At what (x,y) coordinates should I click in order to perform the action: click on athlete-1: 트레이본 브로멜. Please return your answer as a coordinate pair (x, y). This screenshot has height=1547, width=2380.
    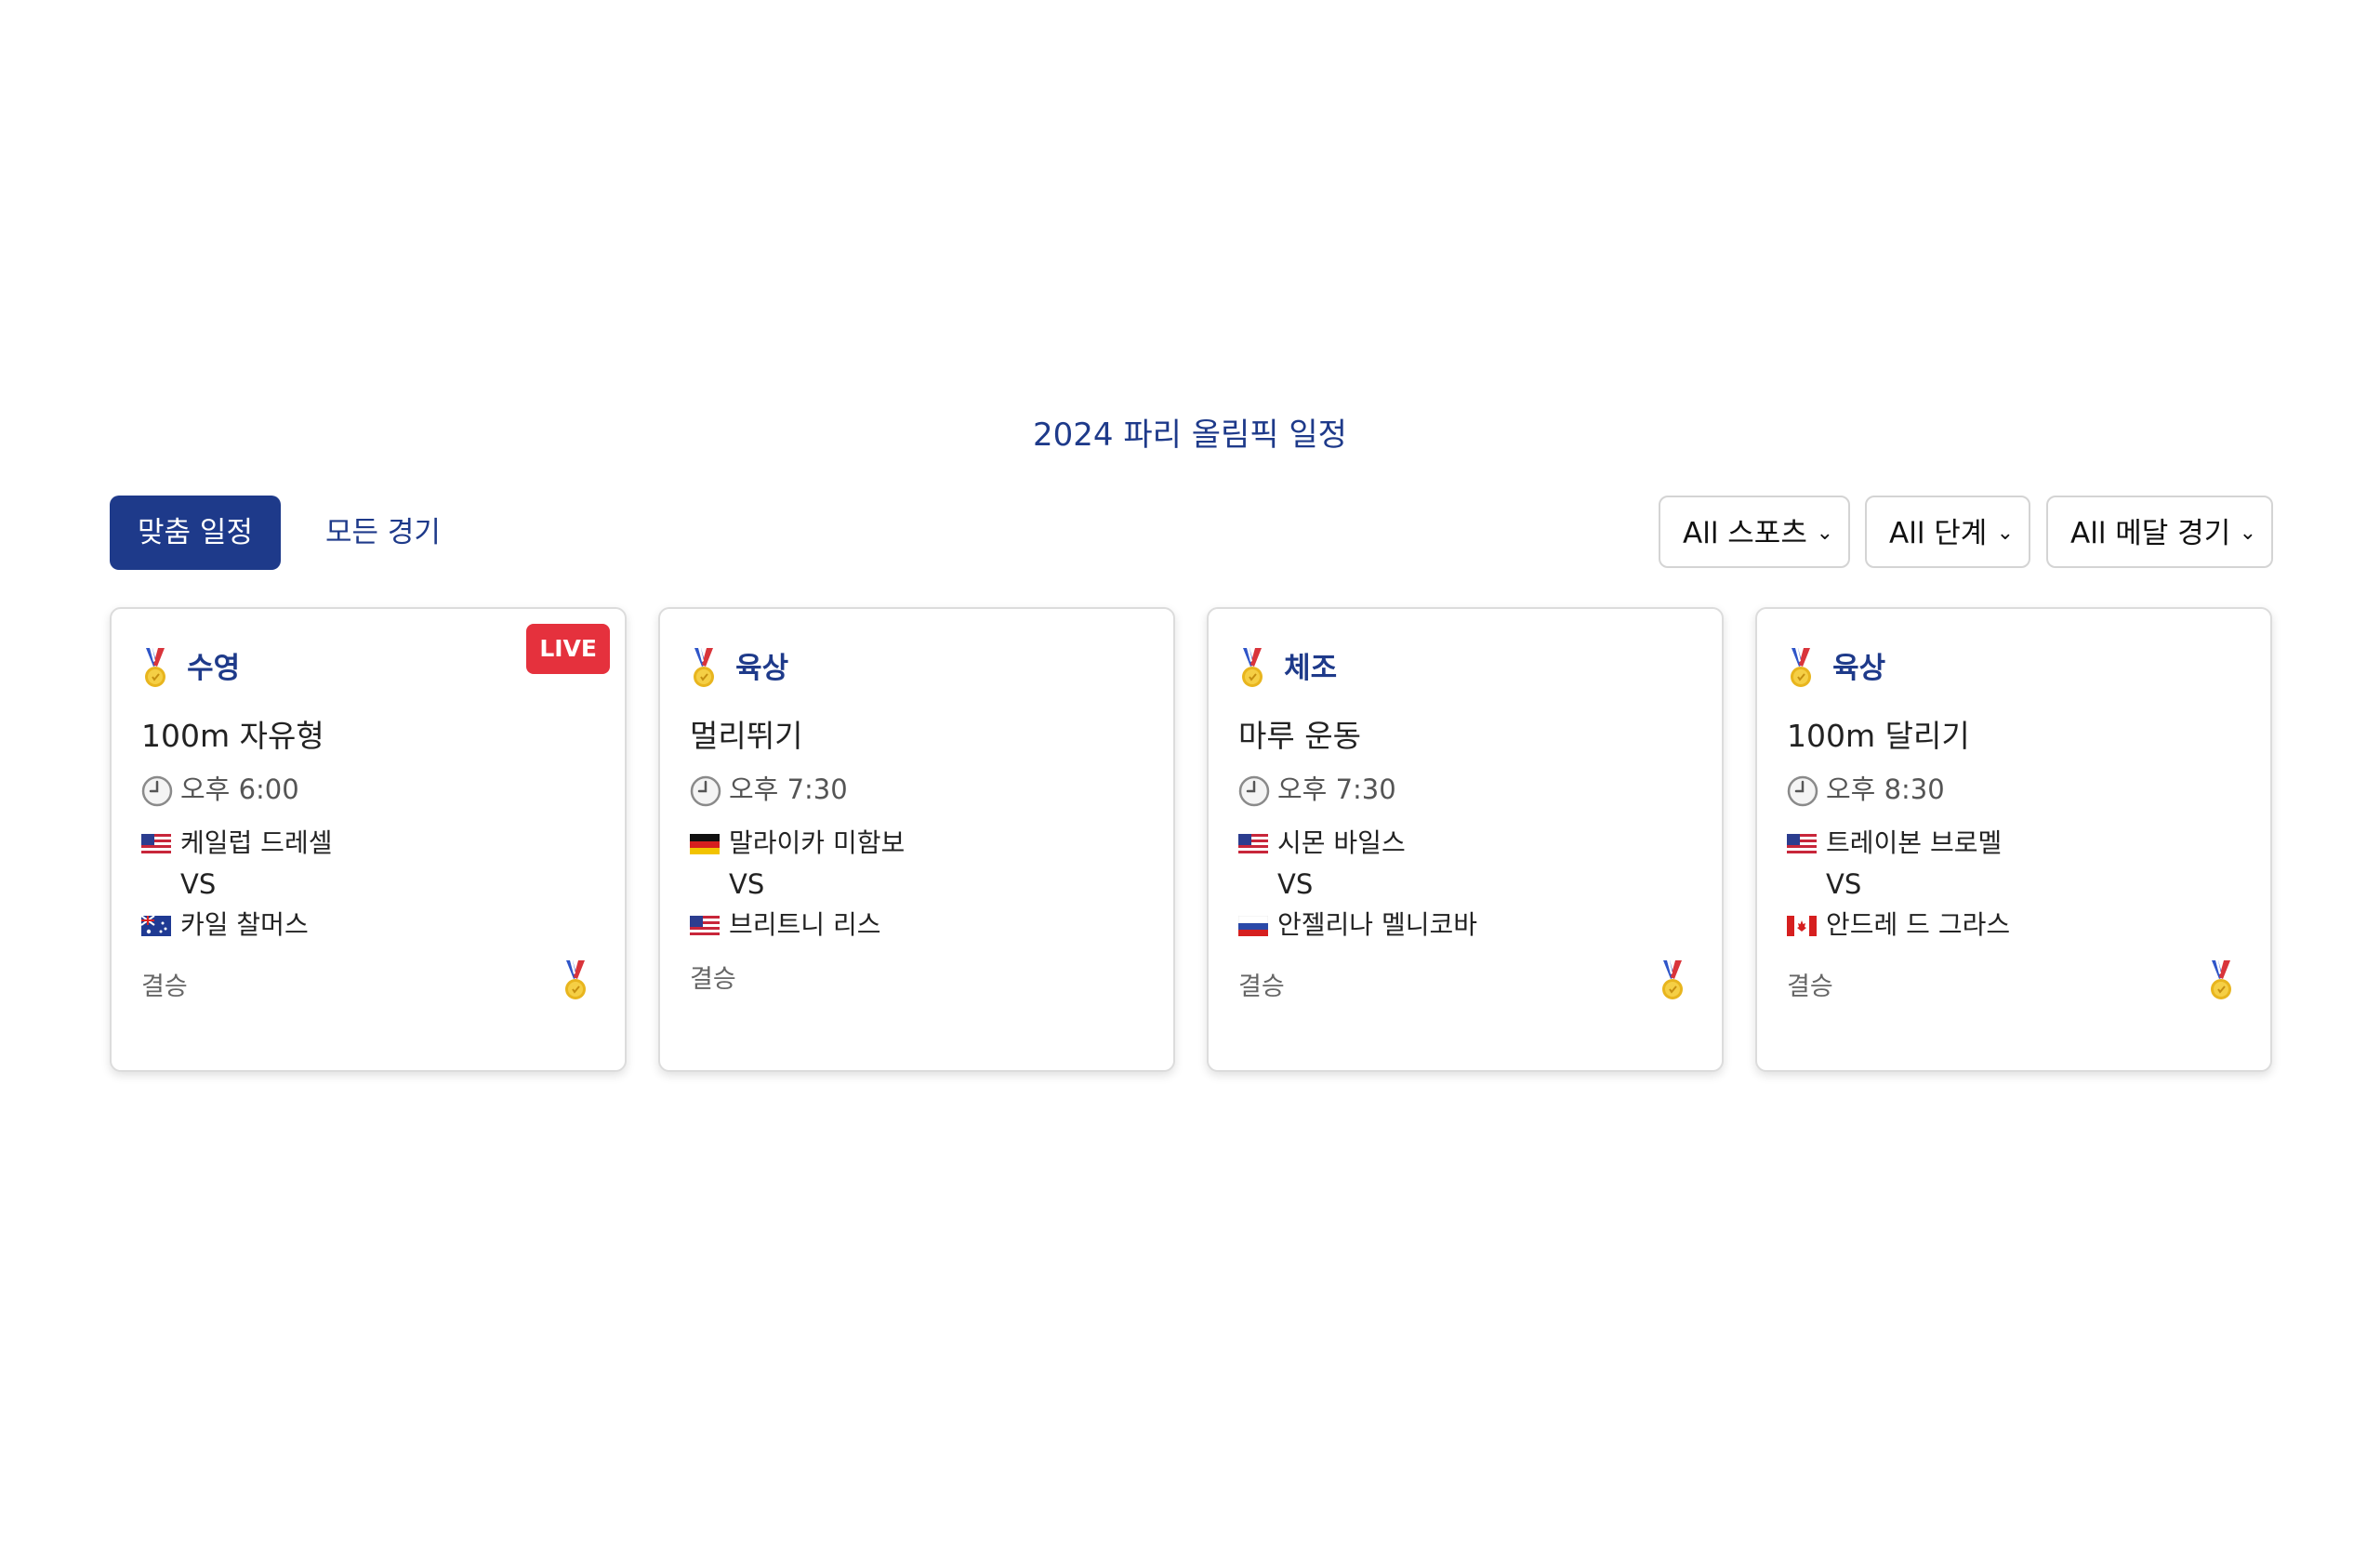
    Looking at the image, I should click on (1894, 843).